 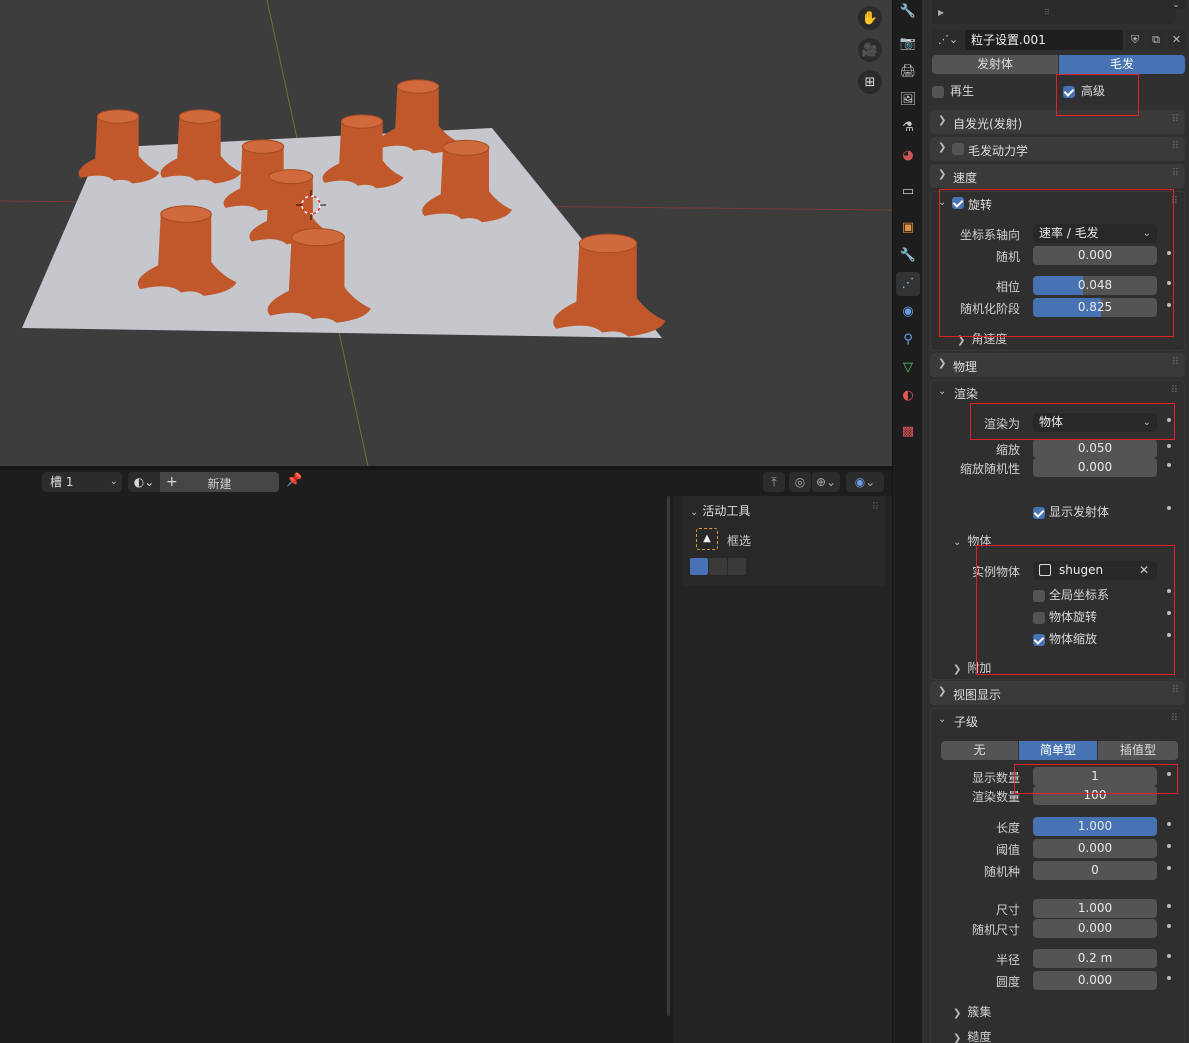 What do you see at coordinates (908, 192) in the screenshot?
I see `collection-icon: ▭` at bounding box center [908, 192].